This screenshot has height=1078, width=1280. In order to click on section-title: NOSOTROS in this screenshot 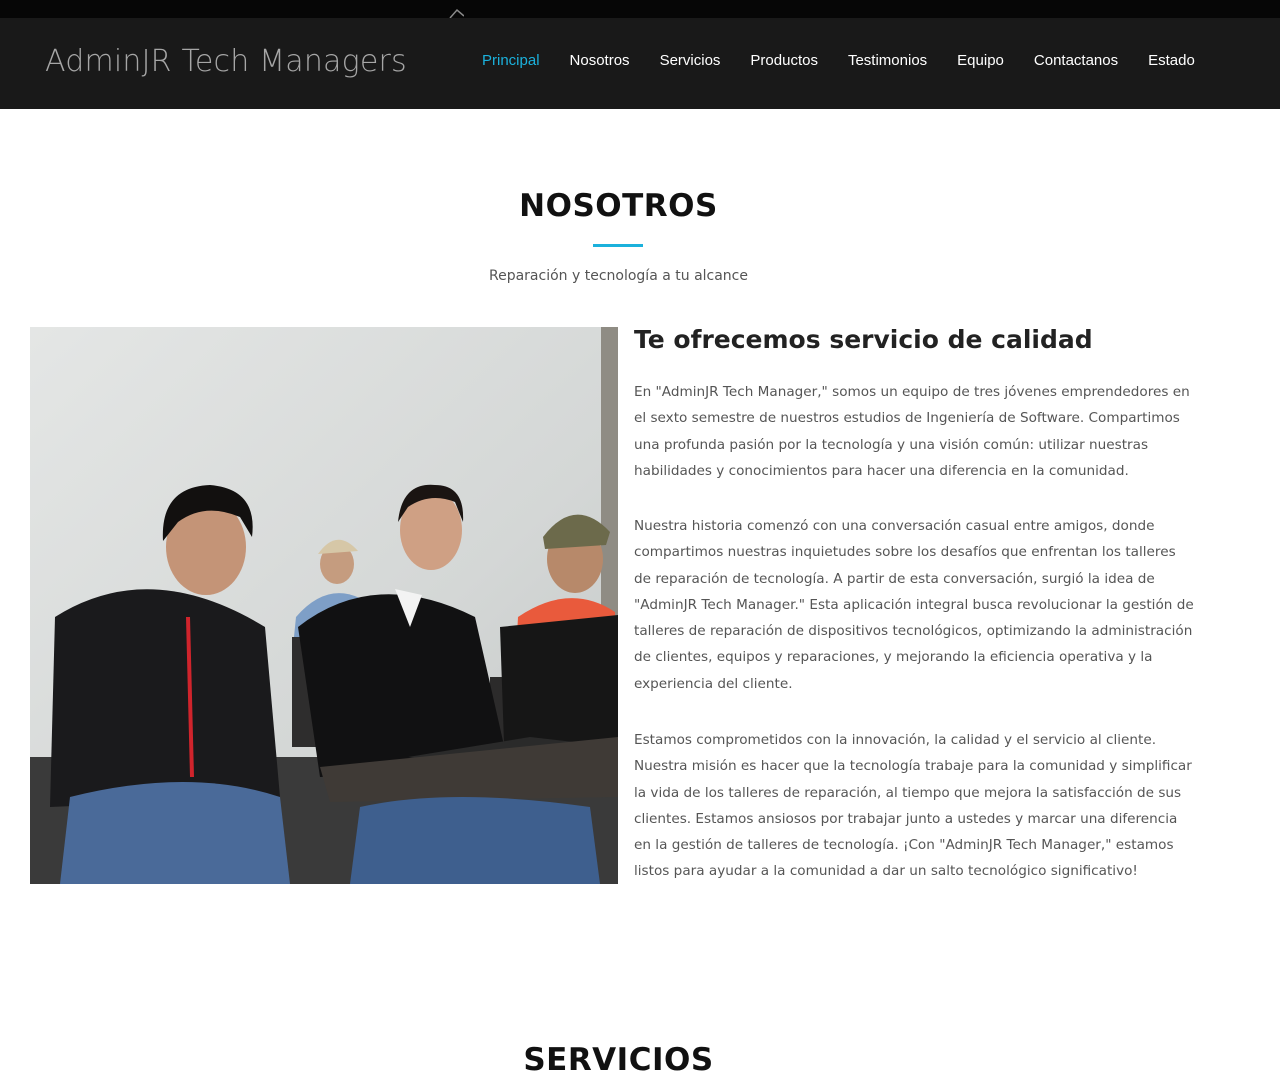, I will do `click(618, 206)`.